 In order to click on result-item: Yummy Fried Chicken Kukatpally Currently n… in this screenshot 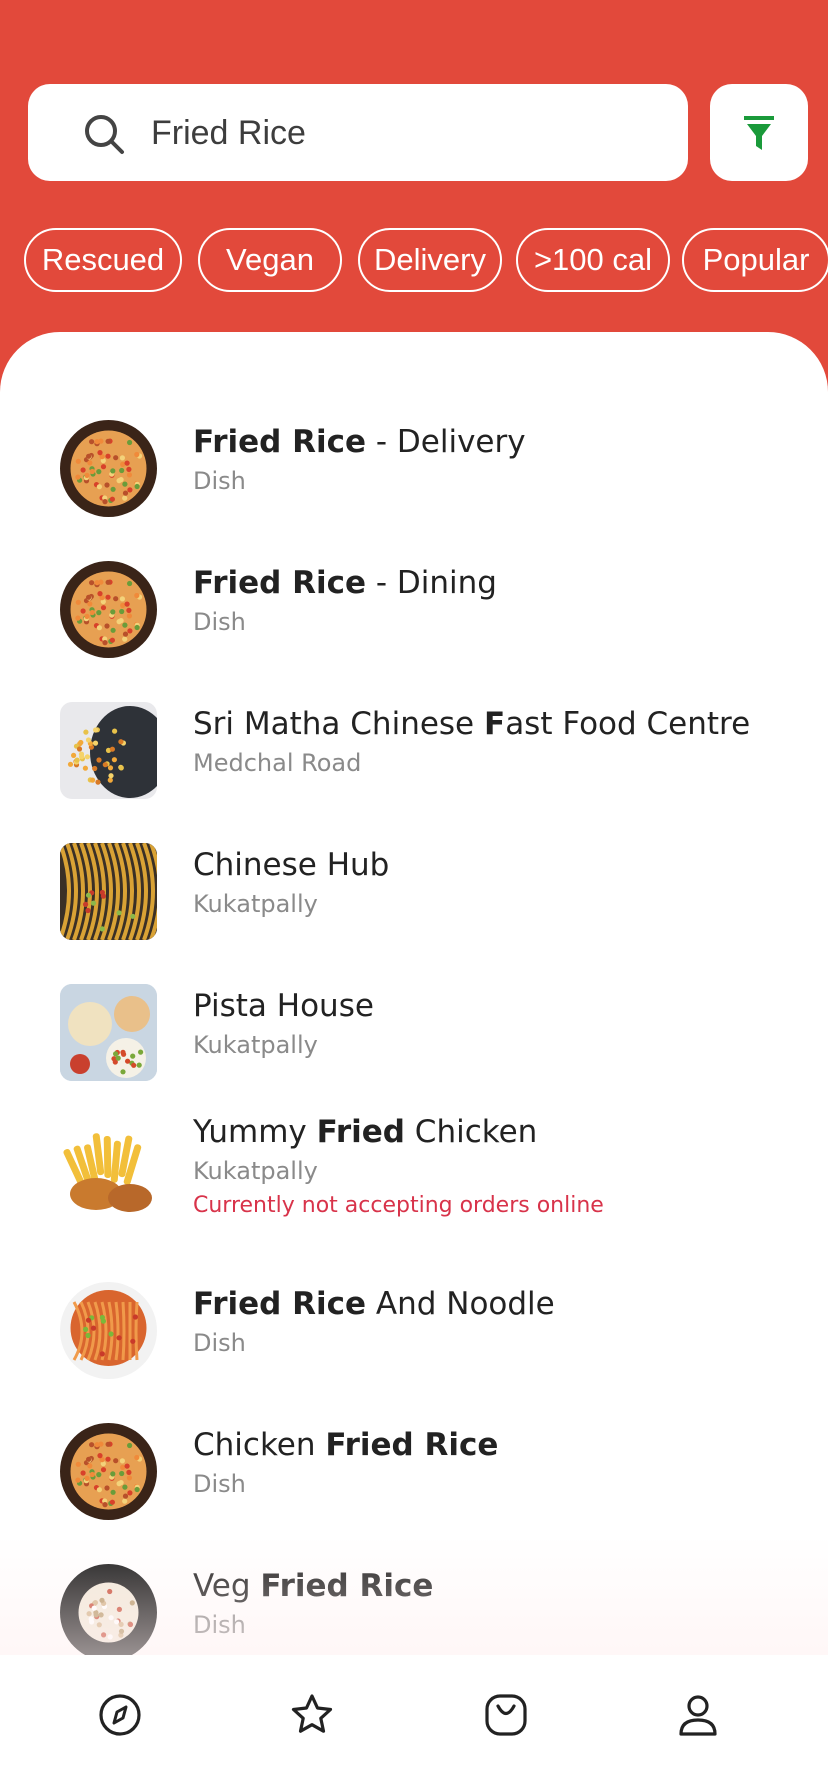, I will do `click(414, 1172)`.